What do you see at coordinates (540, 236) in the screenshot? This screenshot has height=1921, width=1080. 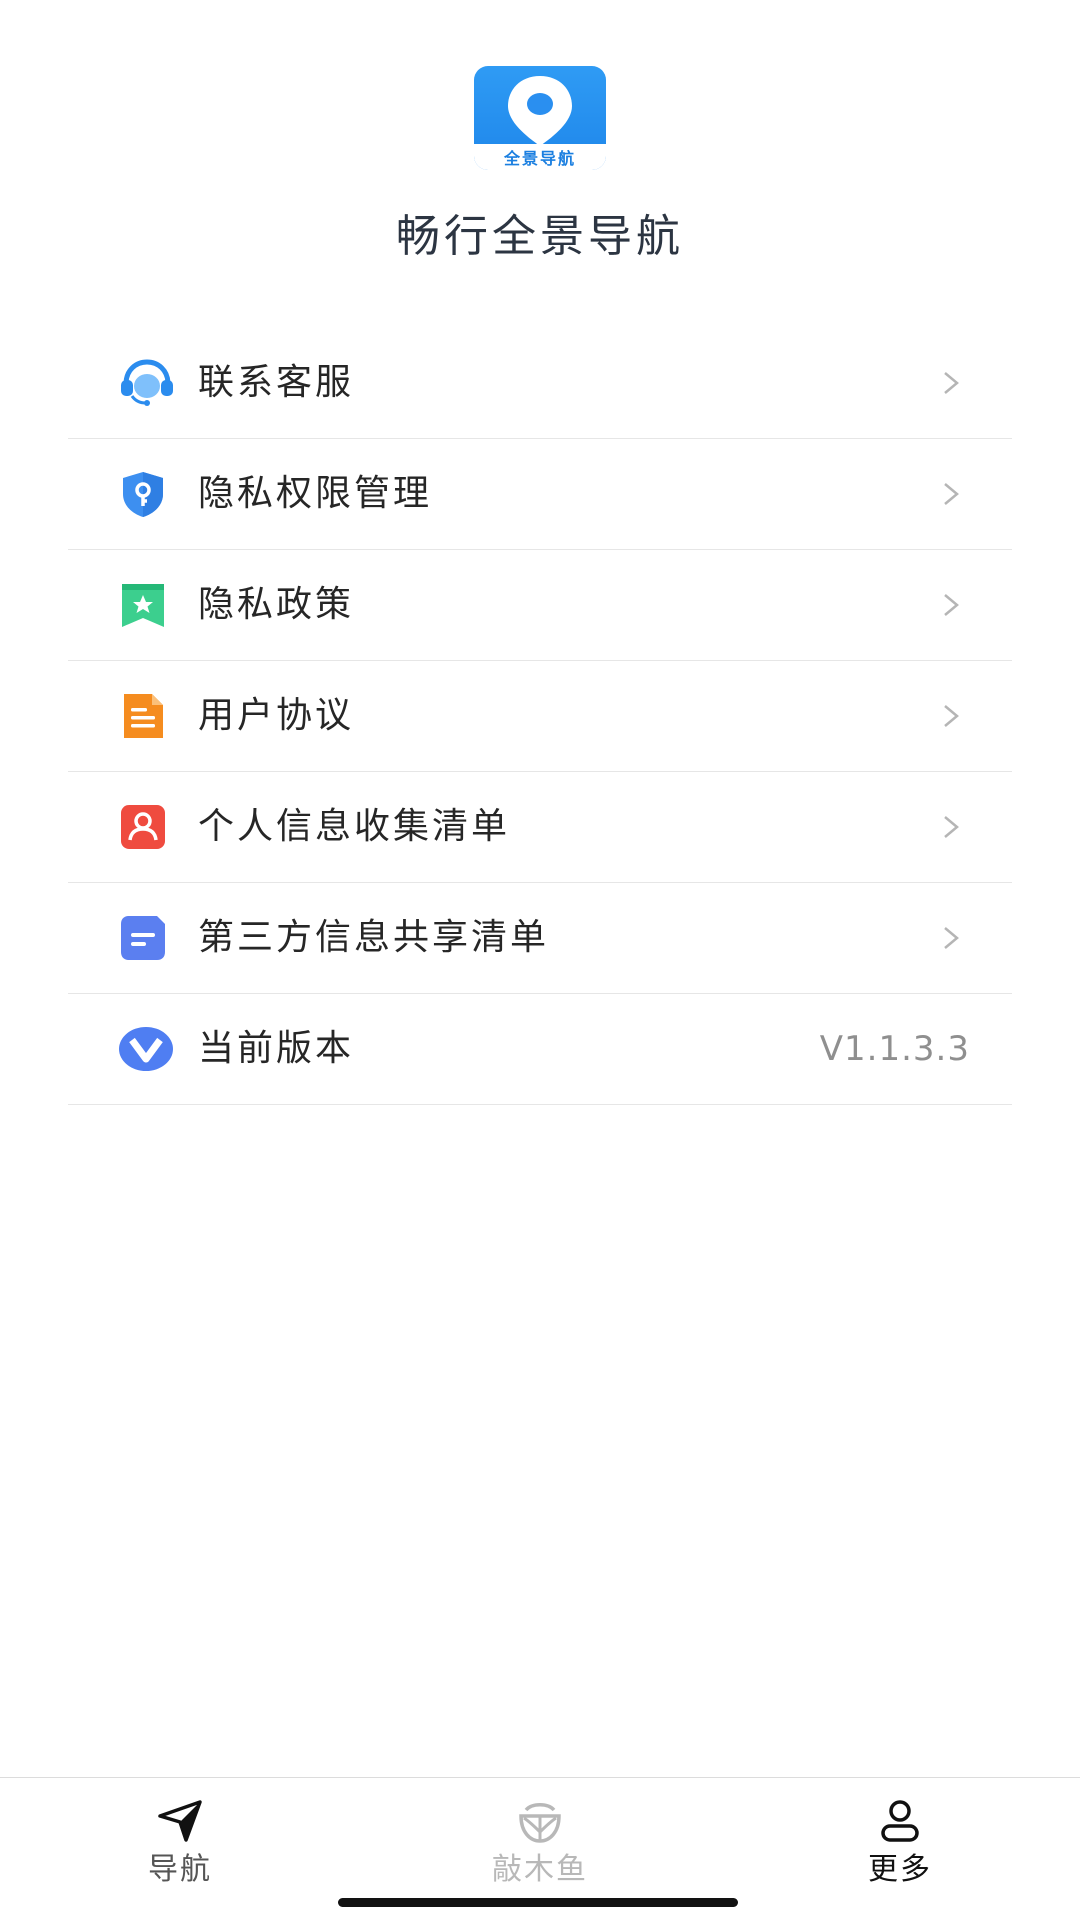 I see `app-name: 畅行全景导航` at bounding box center [540, 236].